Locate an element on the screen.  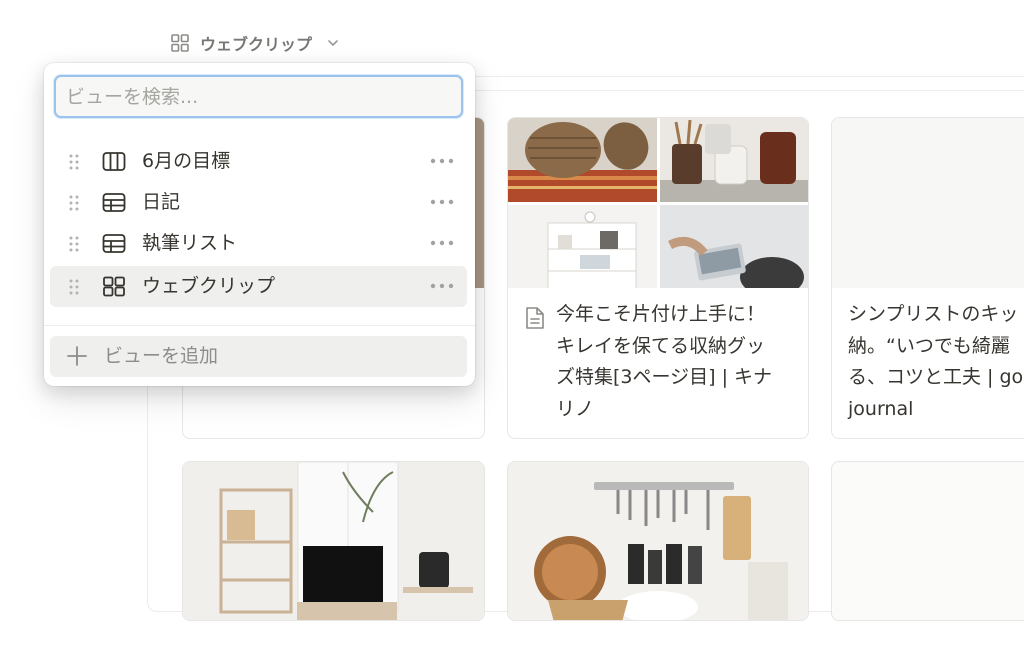
view-item-label: 執筆リスト is located at coordinates (190, 243).